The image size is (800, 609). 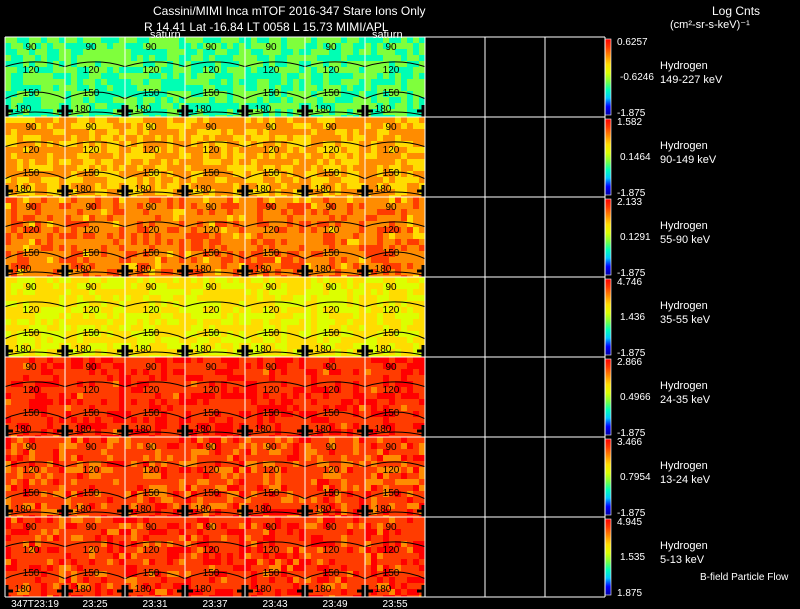 I want to click on polar-arc, so click(x=35, y=33).